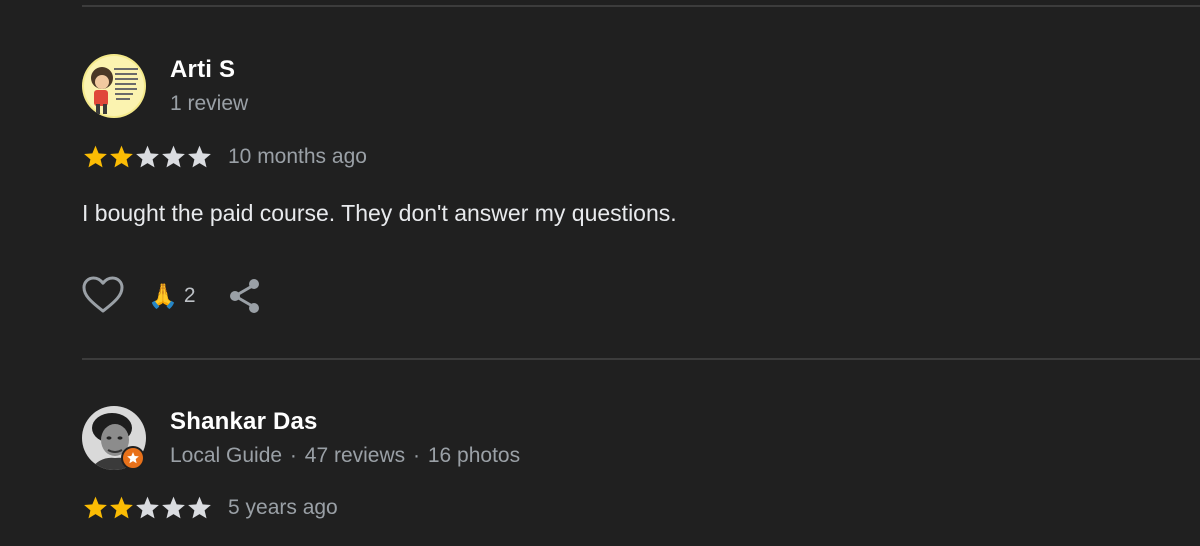 The width and height of the screenshot is (1200, 546). Describe the element at coordinates (189, 295) in the screenshot. I see `reaction-count: 2` at that location.